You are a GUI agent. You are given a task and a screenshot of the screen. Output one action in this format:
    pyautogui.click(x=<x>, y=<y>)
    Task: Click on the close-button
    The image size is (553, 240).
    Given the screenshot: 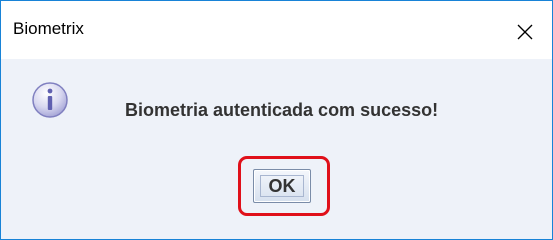 What is the action you would take?
    pyautogui.click(x=524, y=31)
    